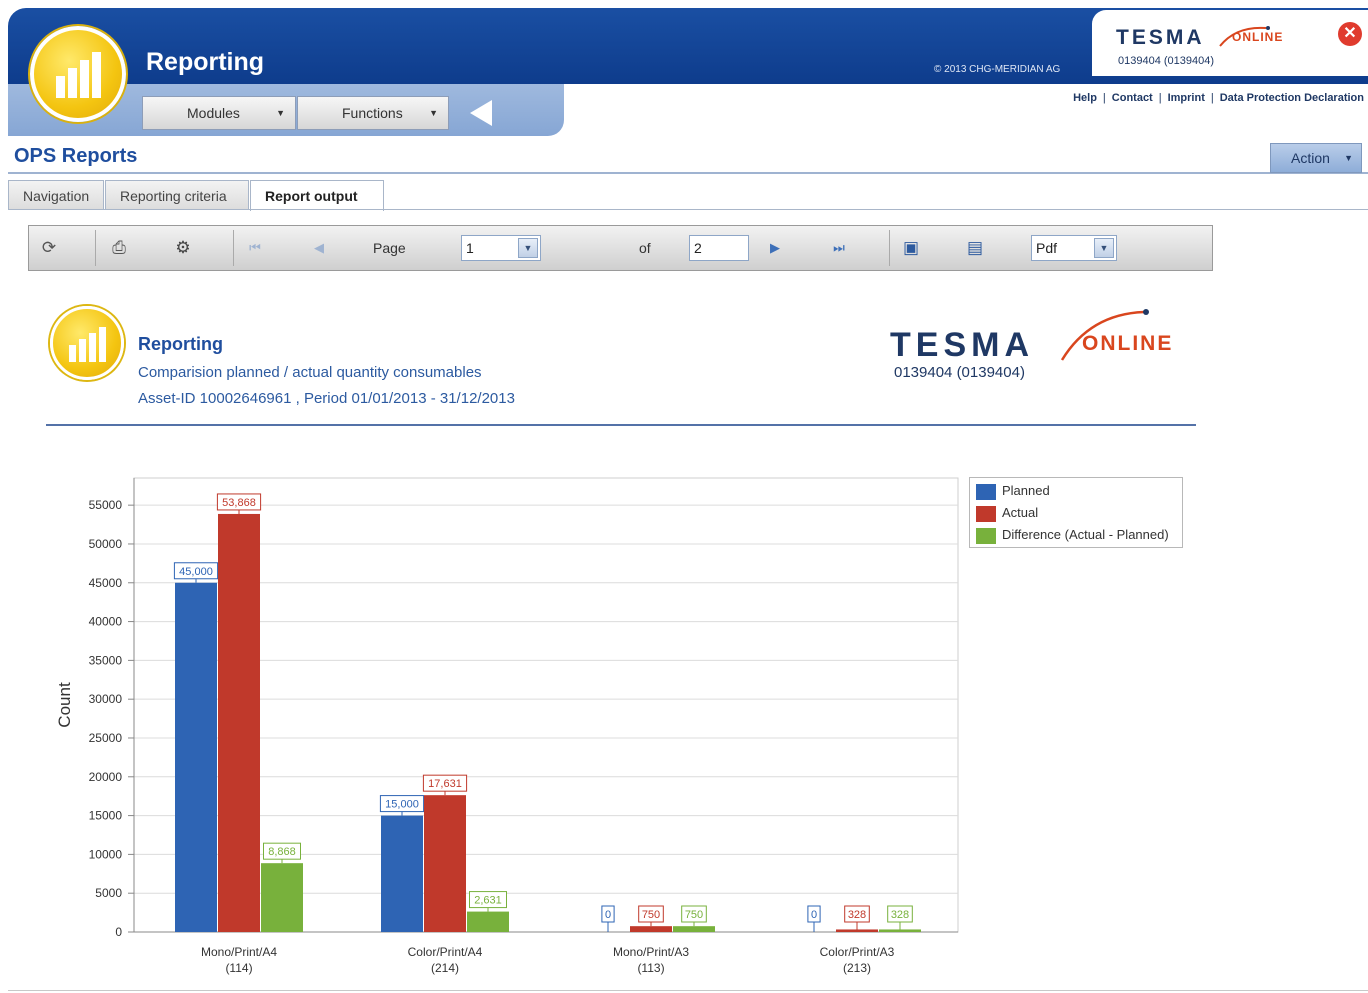 Image resolution: width=1368 pixels, height=993 pixels. I want to click on modules-menu-button: Modules ▼, so click(219, 113).